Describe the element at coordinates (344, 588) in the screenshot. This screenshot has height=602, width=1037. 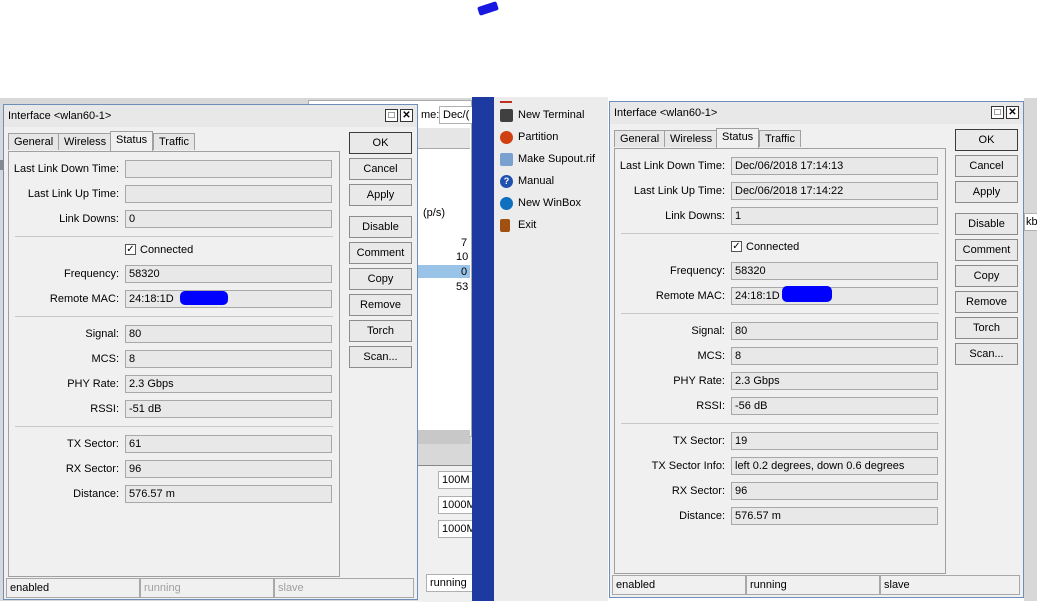
I see `status-slave: slave` at that location.